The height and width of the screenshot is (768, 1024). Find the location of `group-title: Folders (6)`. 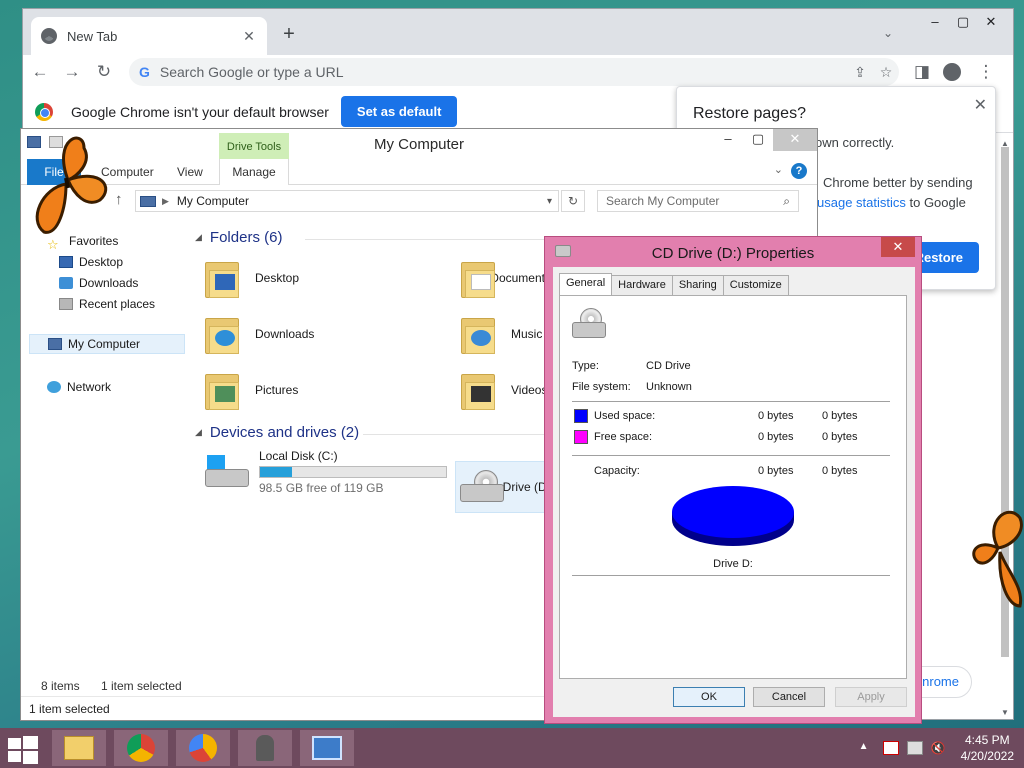

group-title: Folders (6) is located at coordinates (246, 237).